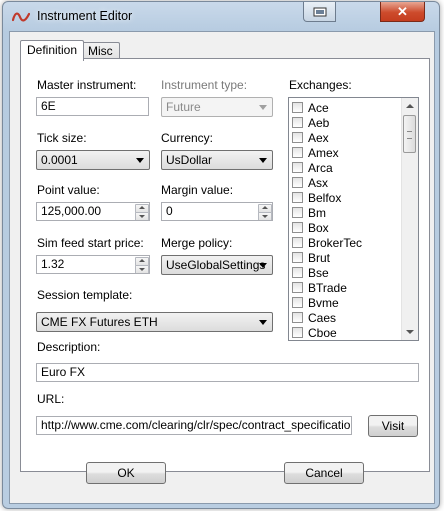 The width and height of the screenshot is (444, 511). I want to click on exchange-label: Brut, so click(319, 257).